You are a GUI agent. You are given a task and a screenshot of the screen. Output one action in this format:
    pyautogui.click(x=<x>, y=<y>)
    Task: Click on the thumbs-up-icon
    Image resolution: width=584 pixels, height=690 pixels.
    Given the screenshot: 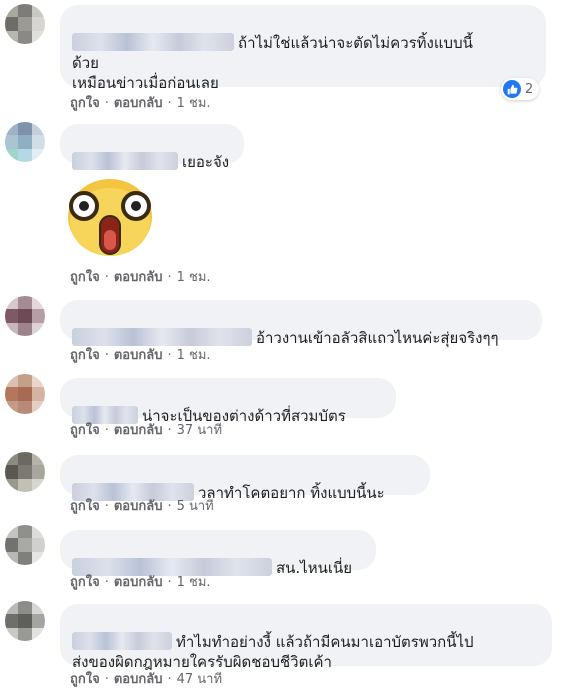 What is the action you would take?
    pyautogui.click(x=512, y=89)
    